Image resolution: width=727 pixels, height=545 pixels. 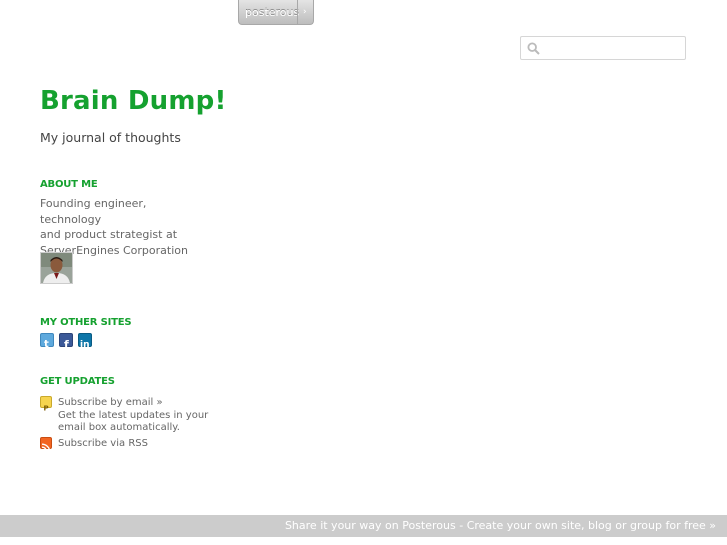 What do you see at coordinates (133, 101) in the screenshot?
I see `site-title: Brain Dump!` at bounding box center [133, 101].